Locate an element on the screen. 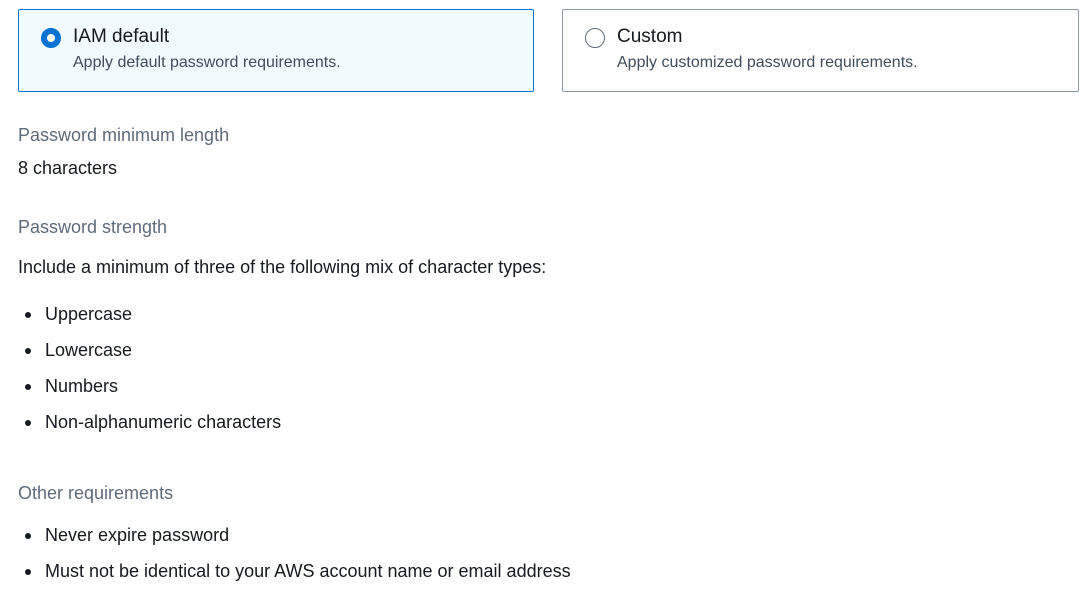 The image size is (1092, 592). iam-default-description: Apply default password requirements. is located at coordinates (207, 62).